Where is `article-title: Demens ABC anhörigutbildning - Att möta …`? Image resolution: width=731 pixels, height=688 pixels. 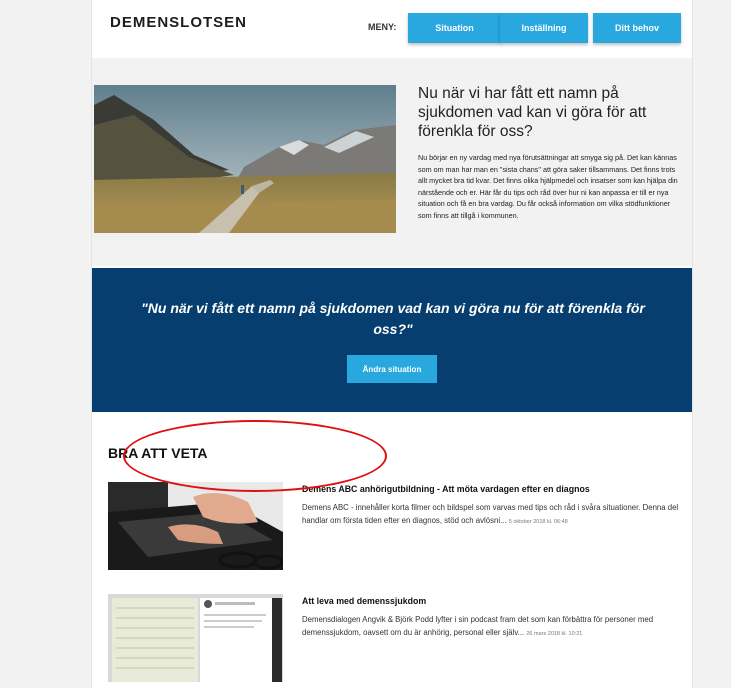 article-title: Demens ABC anhörigutbildning - Att möta … is located at coordinates (494, 489).